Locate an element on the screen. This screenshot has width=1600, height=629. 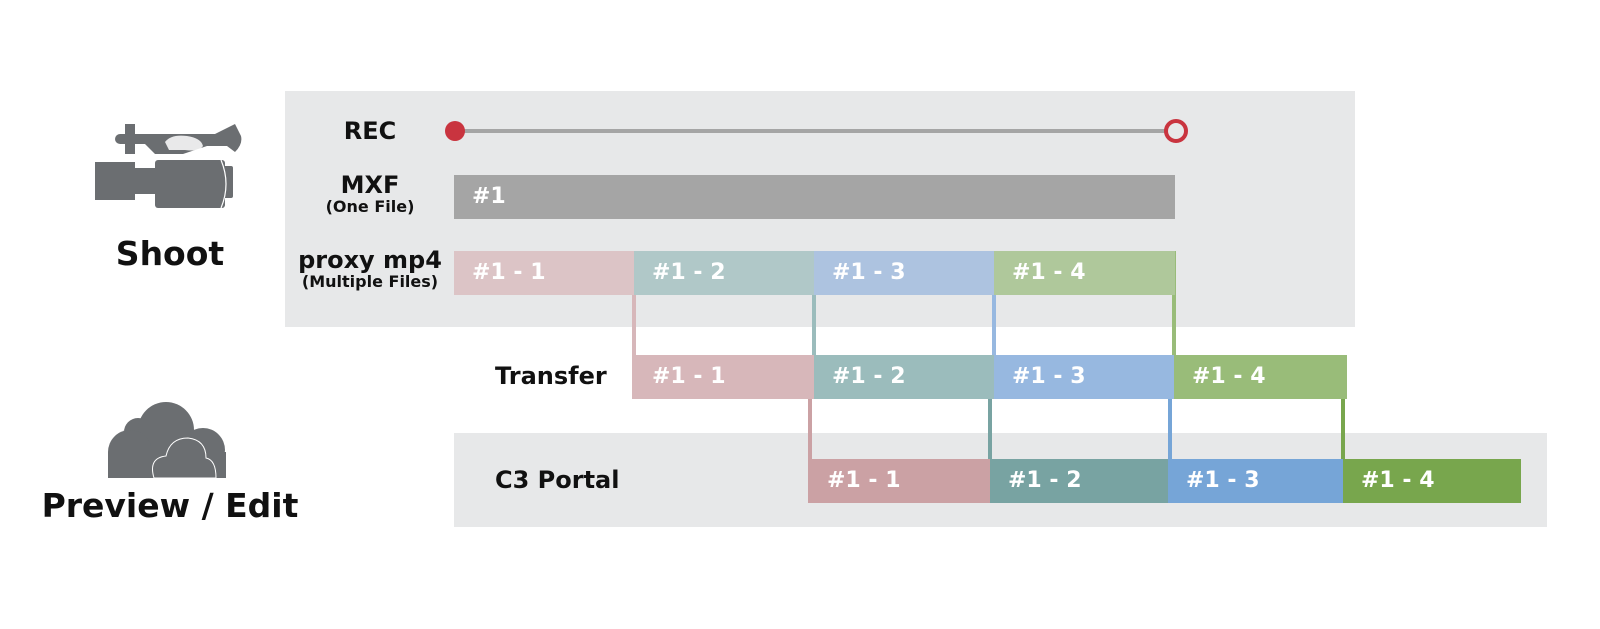
rec-label: REC is located at coordinates (370, 131).